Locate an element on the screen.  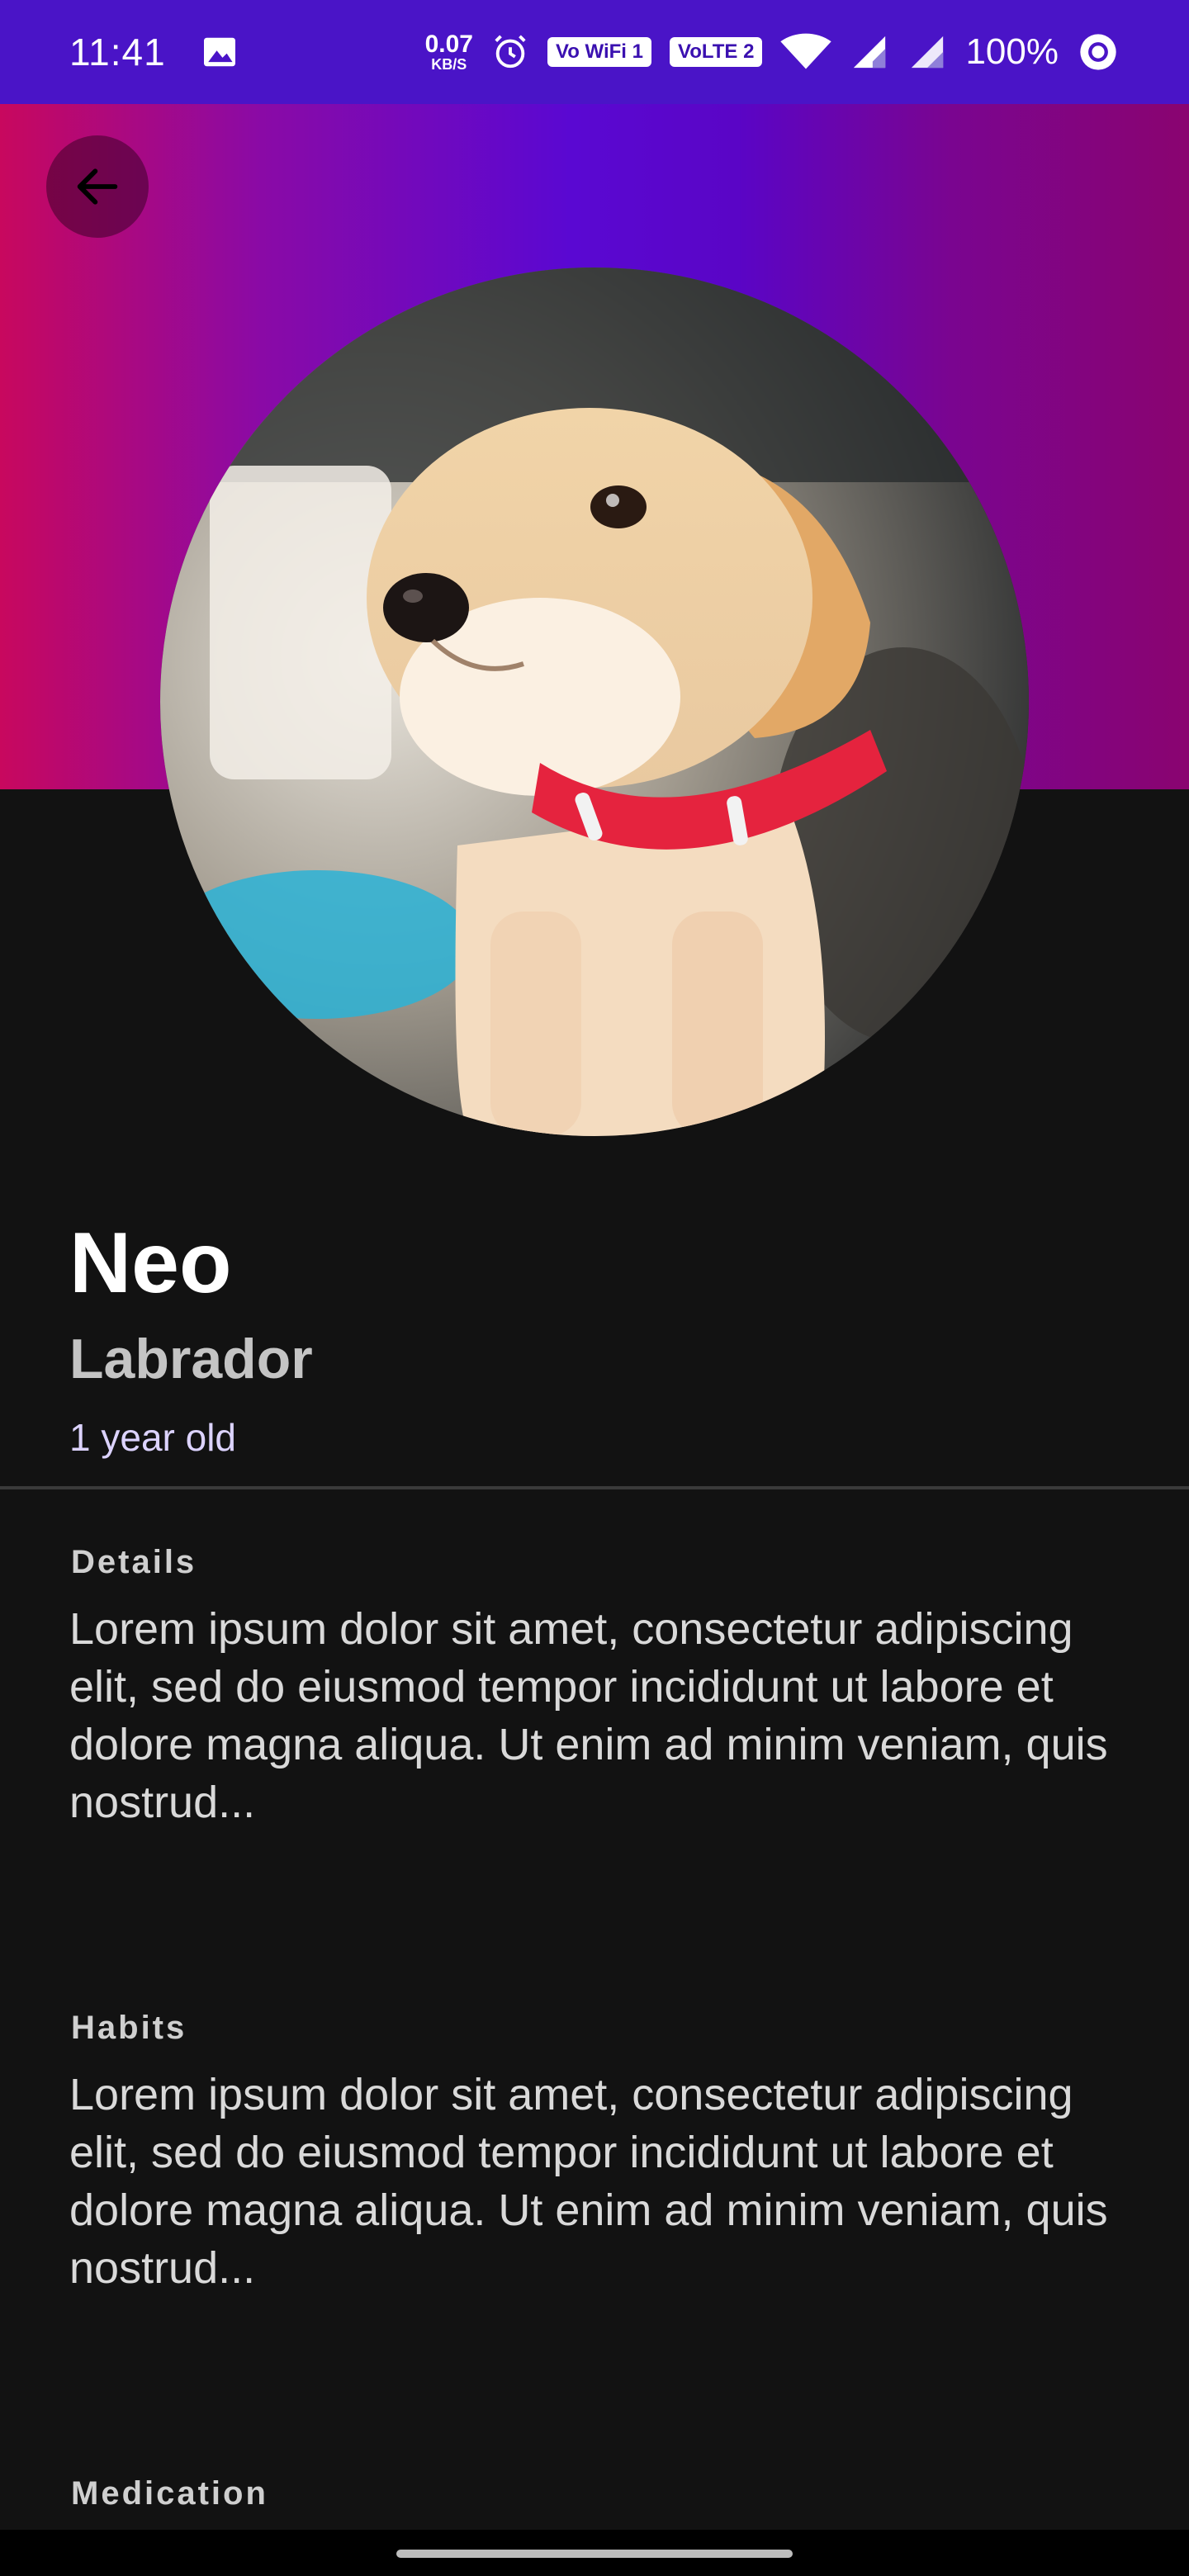
divider is located at coordinates (594, 1487).